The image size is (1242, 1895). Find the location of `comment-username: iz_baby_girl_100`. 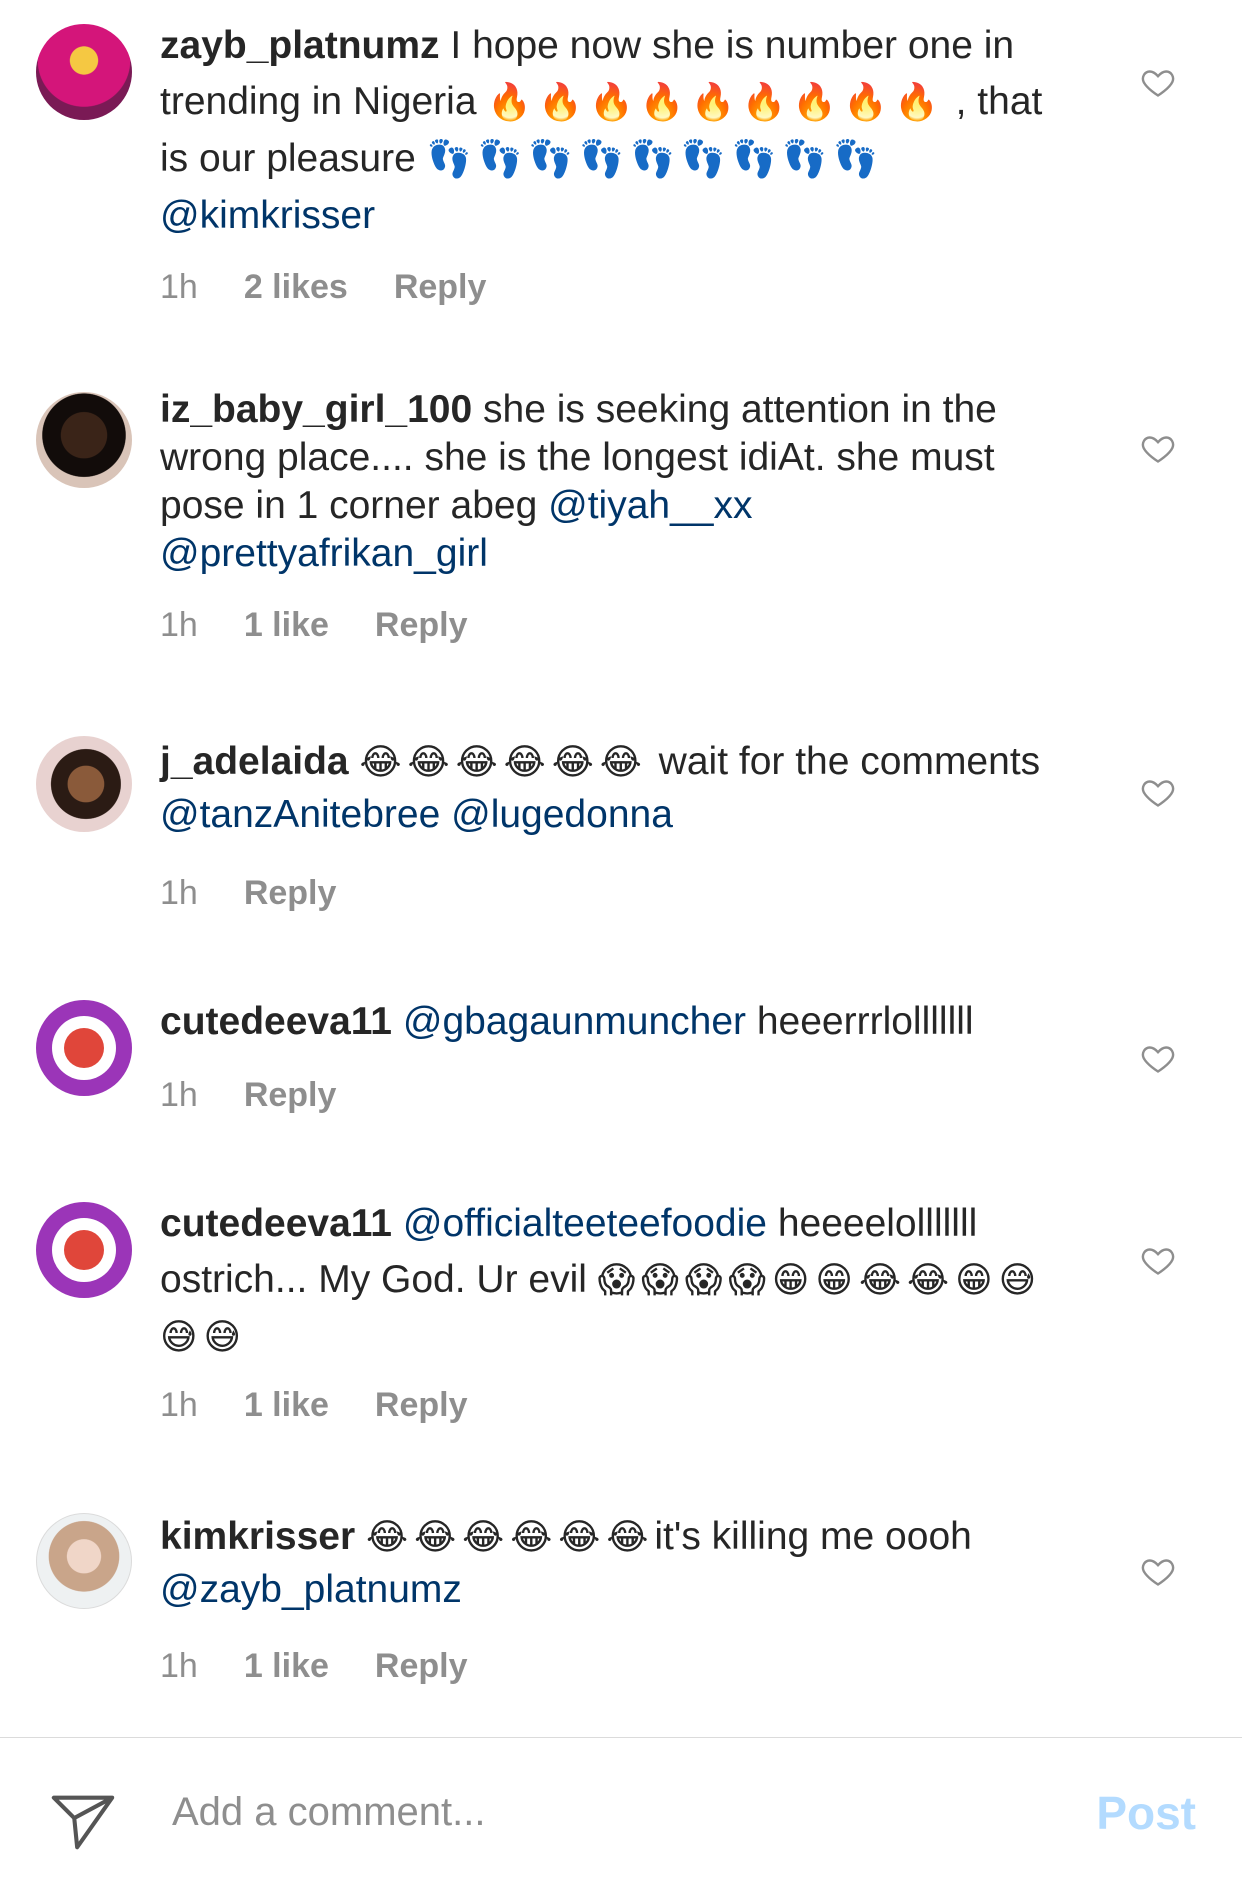

comment-username: iz_baby_girl_100 is located at coordinates (316, 409).